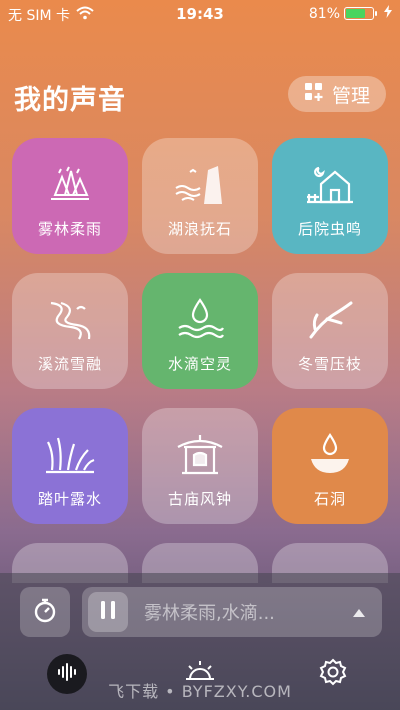  What do you see at coordinates (329, 229) in the screenshot?
I see `sound-label: 后院虫鸣` at bounding box center [329, 229].